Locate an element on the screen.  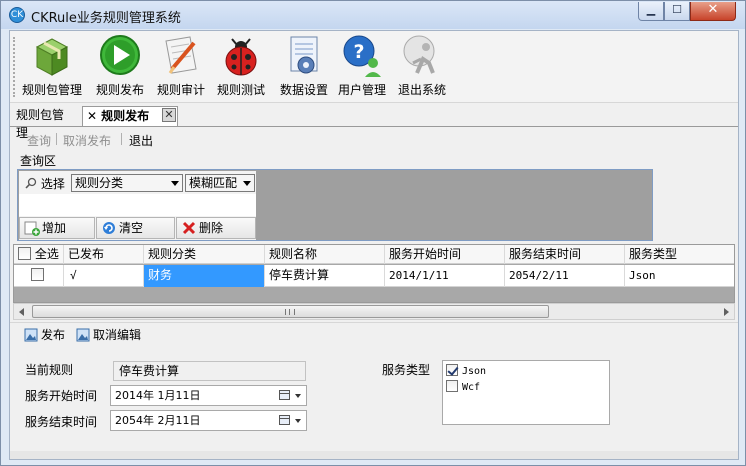
toolbar-grip is located at coordinates (14, 67).